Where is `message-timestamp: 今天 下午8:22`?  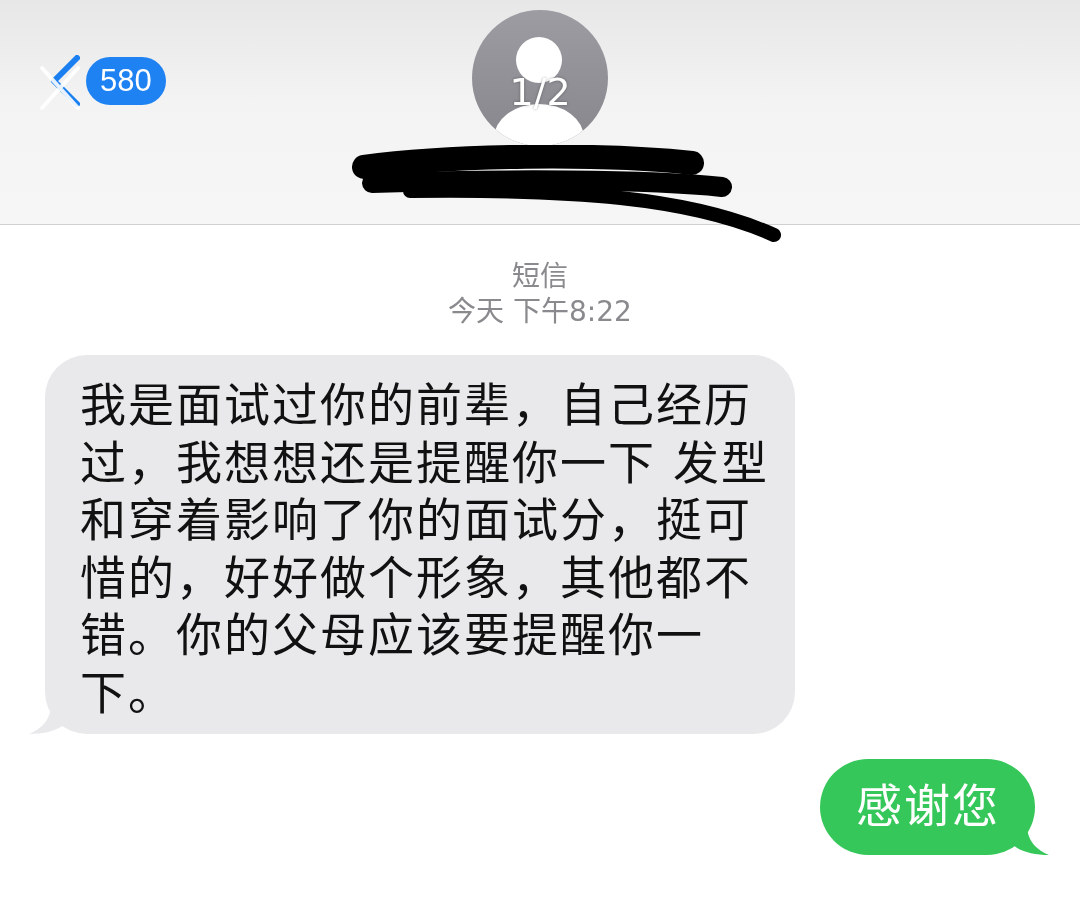 message-timestamp: 今天 下午8:22 is located at coordinates (540, 312).